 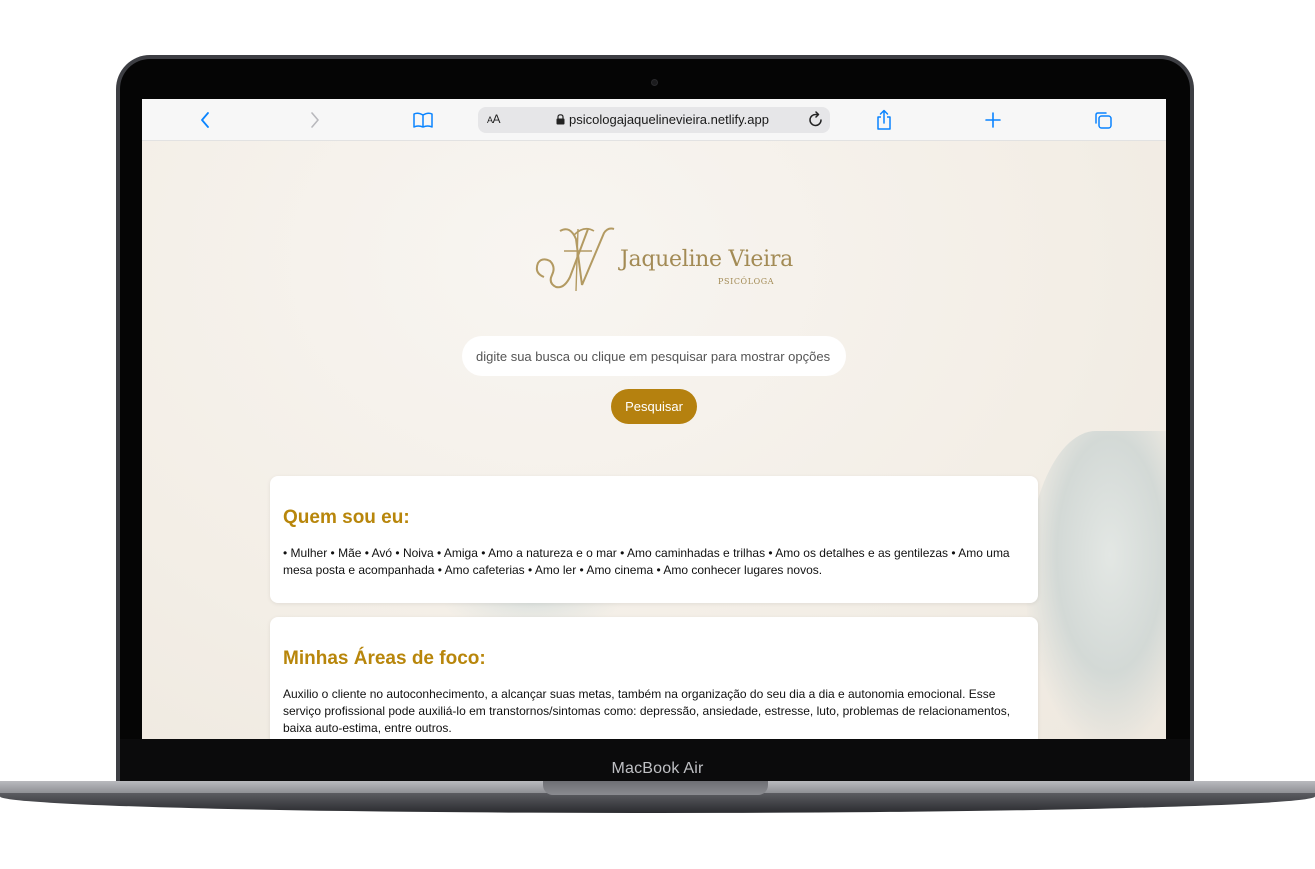 I want to click on share-button, so click(x=884, y=120).